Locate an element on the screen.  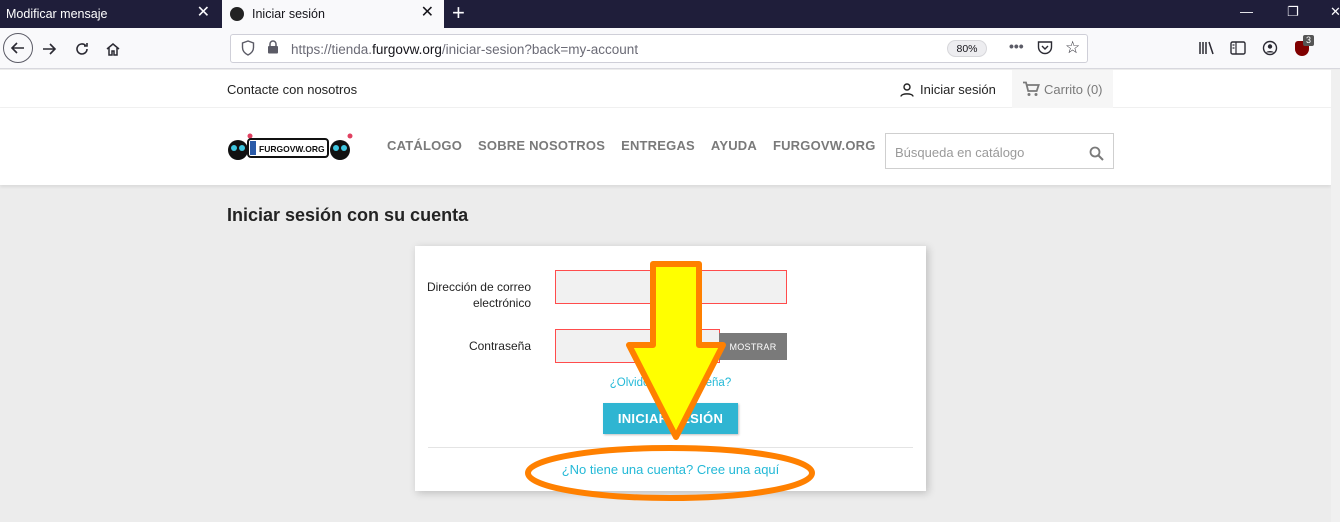
password-field is located at coordinates (637, 346).